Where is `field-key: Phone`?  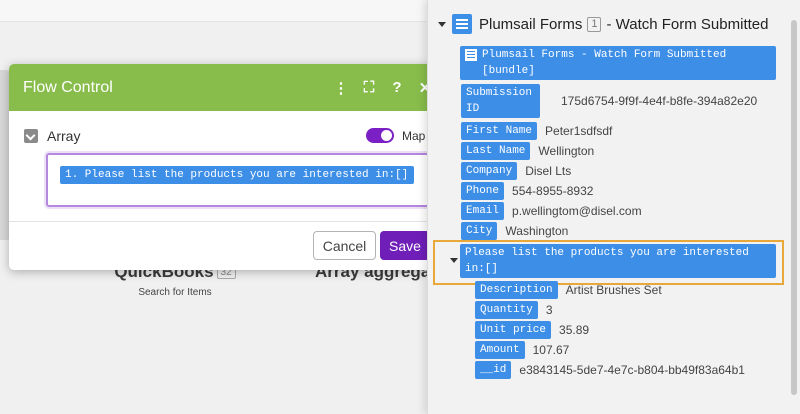 field-key: Phone is located at coordinates (483, 191).